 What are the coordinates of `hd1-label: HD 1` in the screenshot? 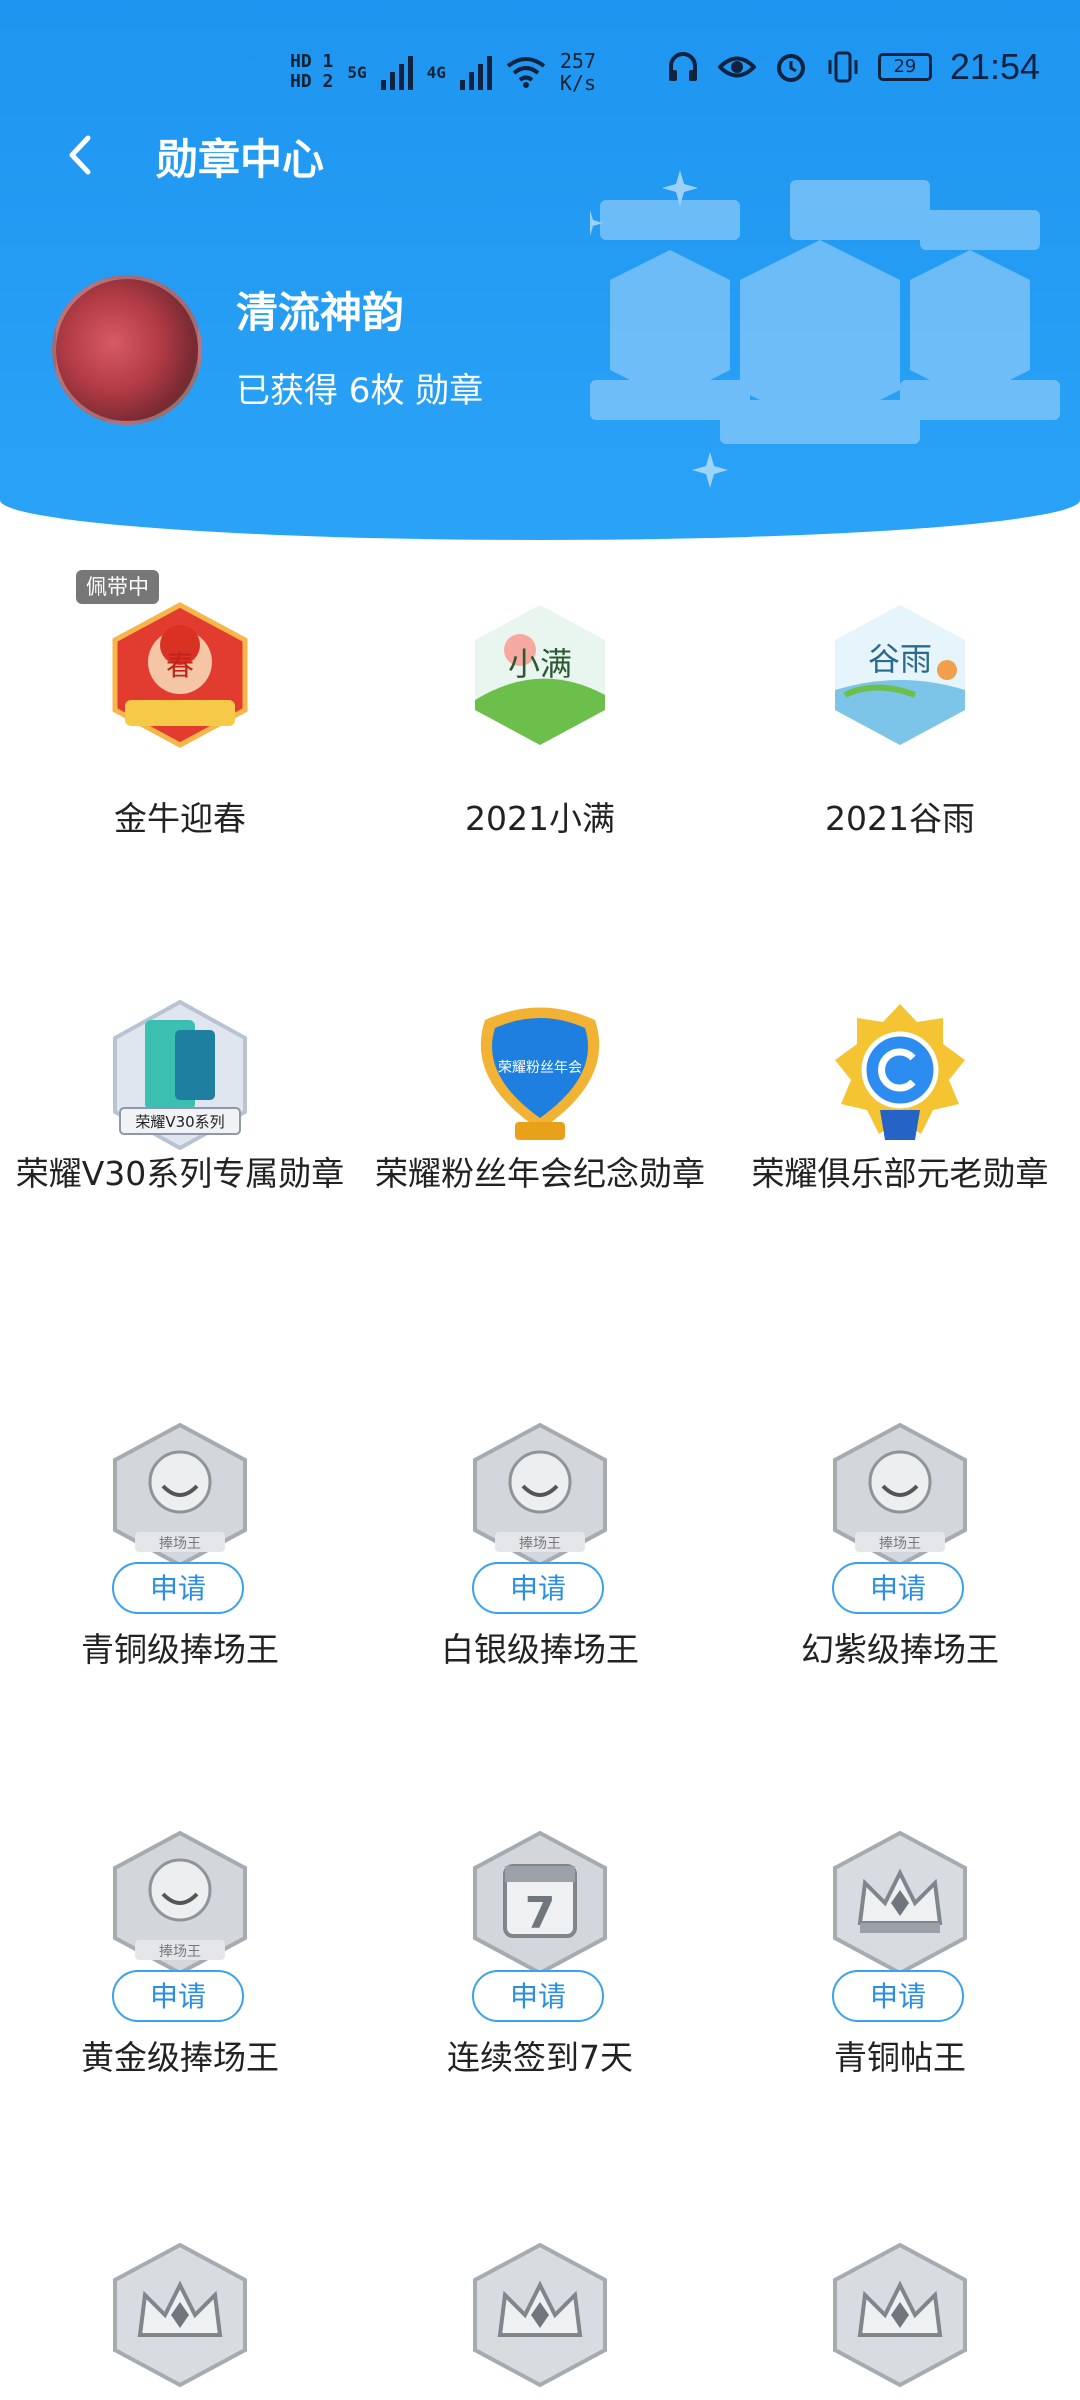 It's located at (312, 61).